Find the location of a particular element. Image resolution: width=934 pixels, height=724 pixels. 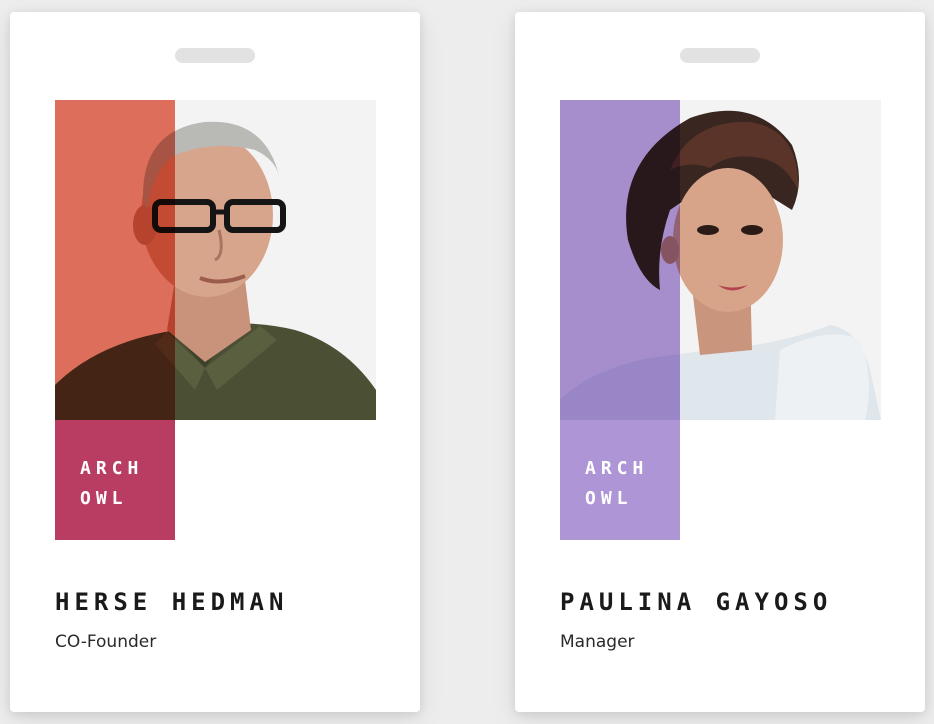

person-name: HERSE HEDMAN is located at coordinates (172, 602).